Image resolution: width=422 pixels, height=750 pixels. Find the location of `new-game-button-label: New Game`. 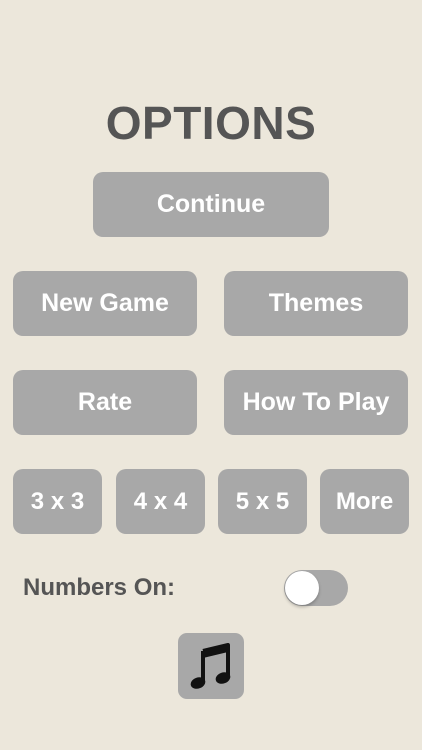

new-game-button-label: New Game is located at coordinates (105, 303).